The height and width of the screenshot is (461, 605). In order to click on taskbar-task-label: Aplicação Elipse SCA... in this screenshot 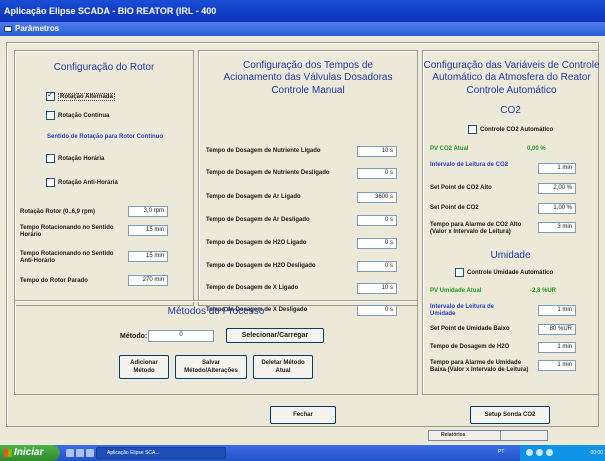, I will do `click(133, 453)`.